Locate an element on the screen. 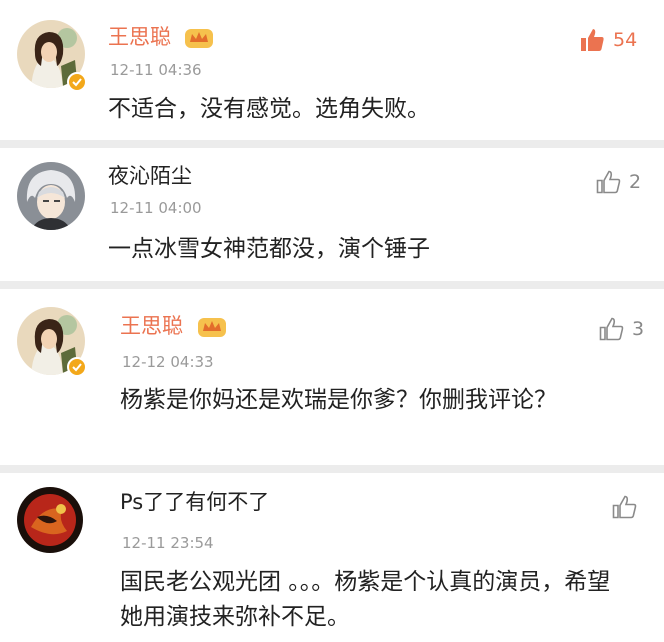 The width and height of the screenshot is (664, 642). red-abstract-avatar is located at coordinates (50, 520).